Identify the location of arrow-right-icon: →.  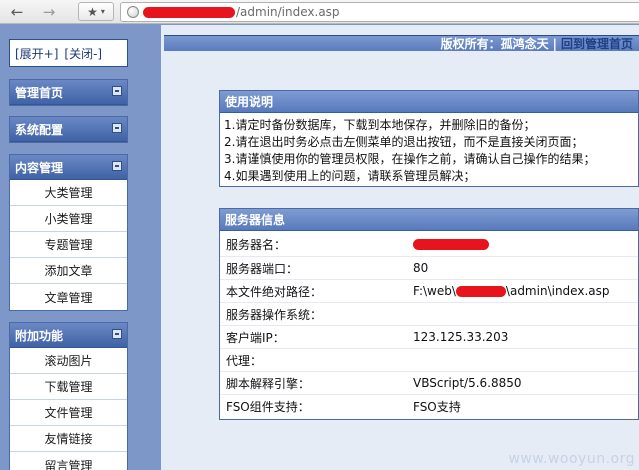
(49, 11).